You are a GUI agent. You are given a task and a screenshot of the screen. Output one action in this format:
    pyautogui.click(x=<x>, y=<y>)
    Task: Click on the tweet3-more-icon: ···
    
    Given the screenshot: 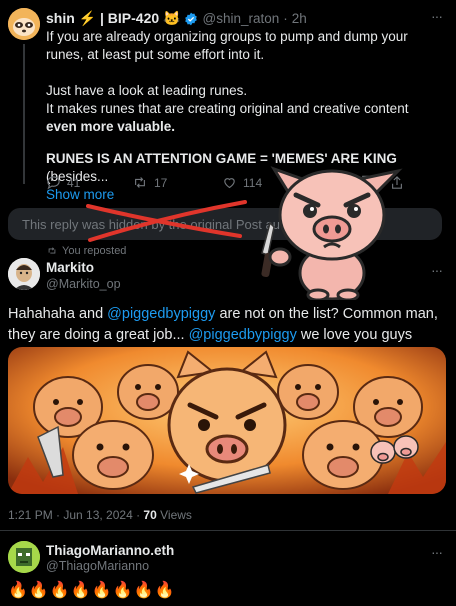 What is the action you would take?
    pyautogui.click(x=437, y=552)
    